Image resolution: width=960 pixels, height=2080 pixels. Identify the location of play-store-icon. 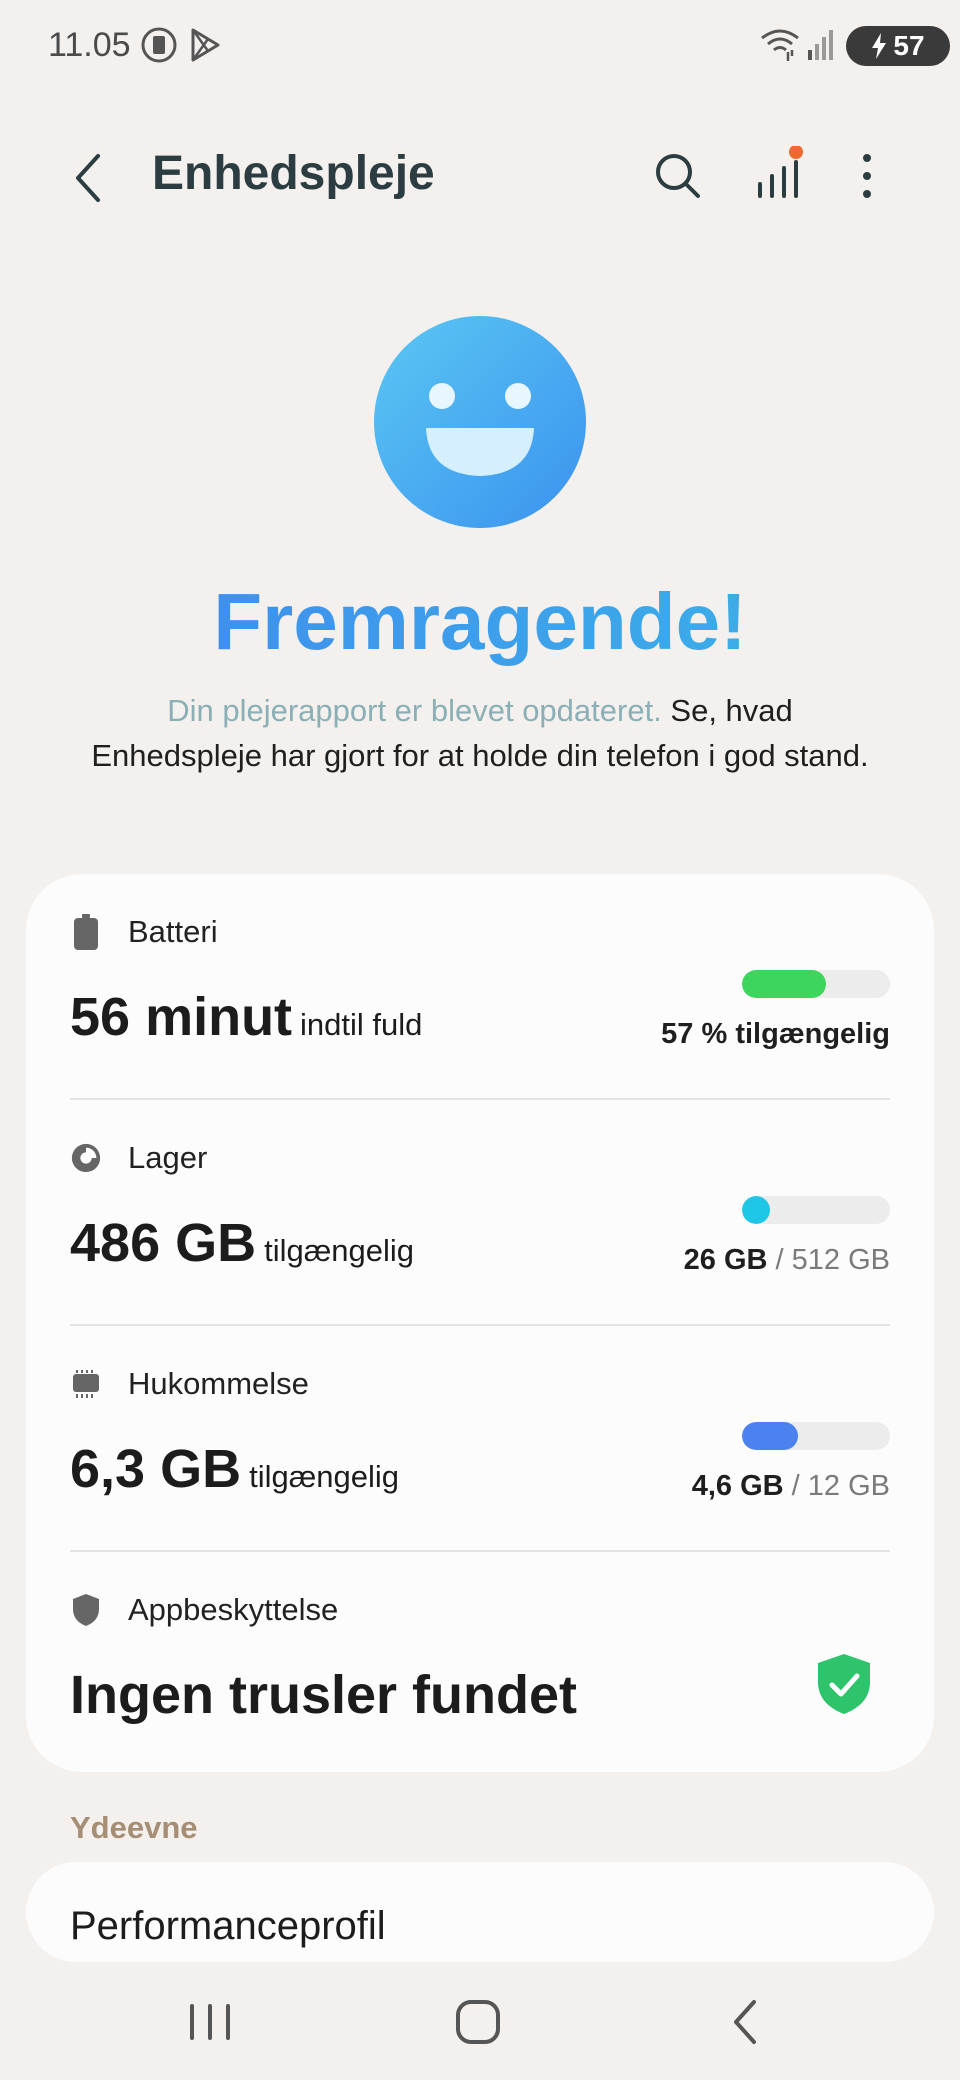
(205, 45).